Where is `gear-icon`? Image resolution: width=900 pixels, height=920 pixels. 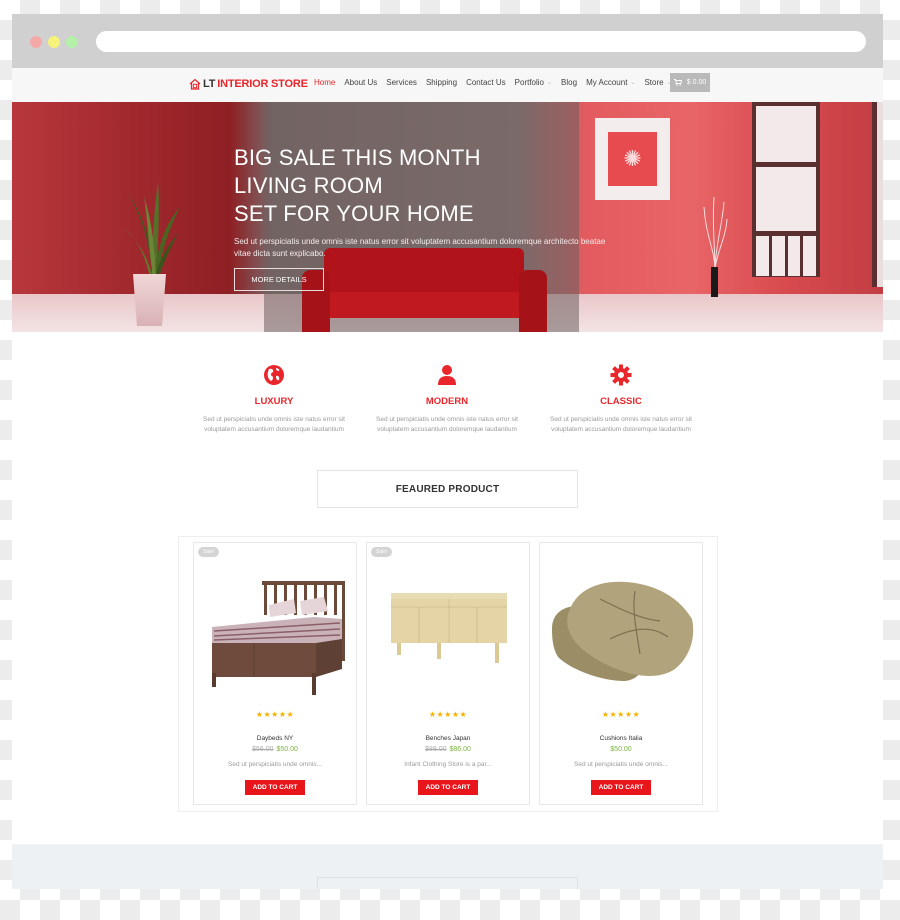
gear-icon is located at coordinates (621, 375).